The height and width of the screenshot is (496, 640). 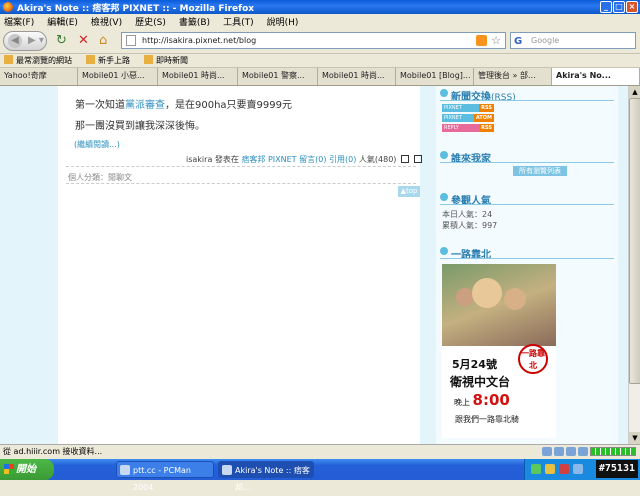 I want to click on home-icon: ⌂, so click(x=103, y=41).